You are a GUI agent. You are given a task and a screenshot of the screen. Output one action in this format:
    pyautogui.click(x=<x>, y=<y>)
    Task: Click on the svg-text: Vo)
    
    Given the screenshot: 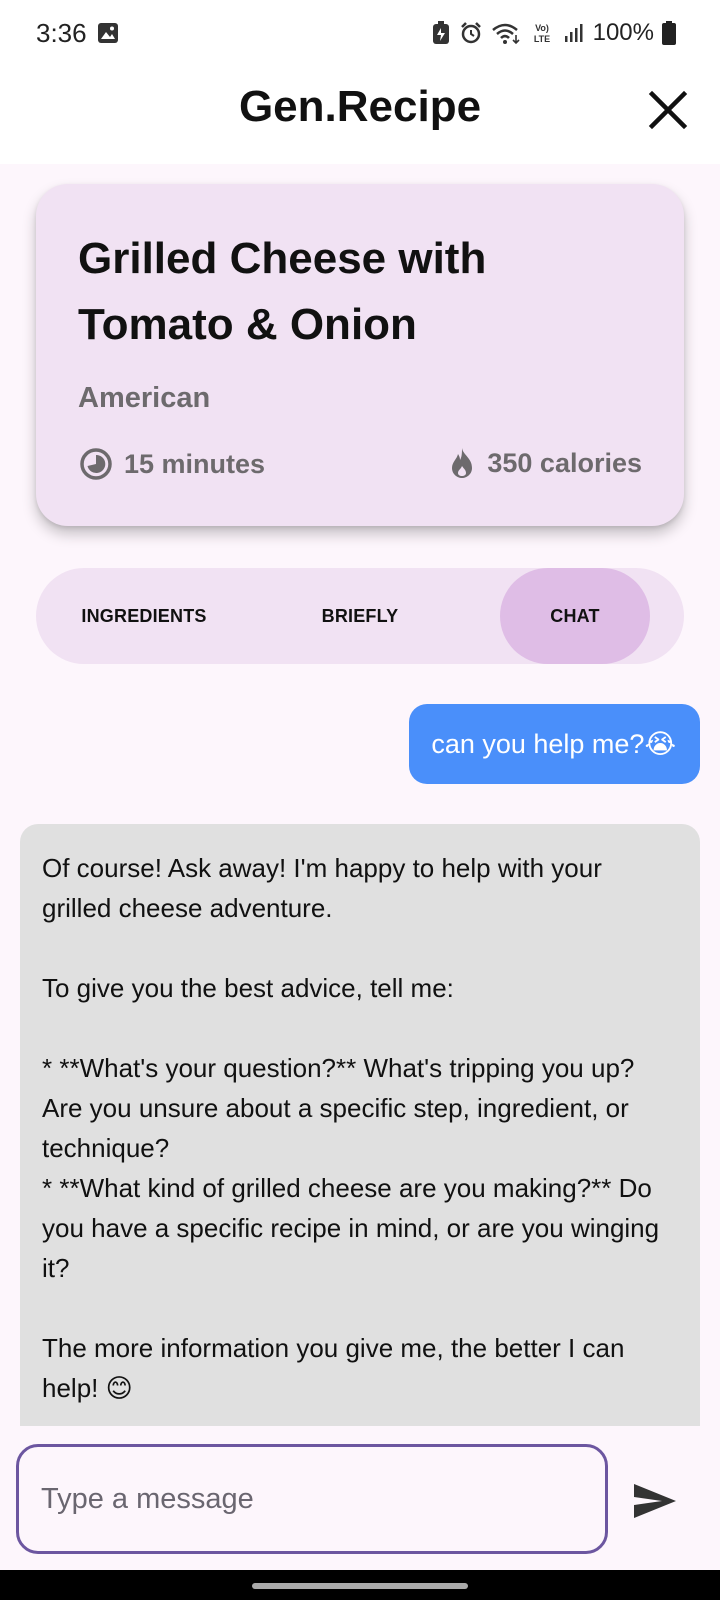 What is the action you would take?
    pyautogui.click(x=542, y=28)
    